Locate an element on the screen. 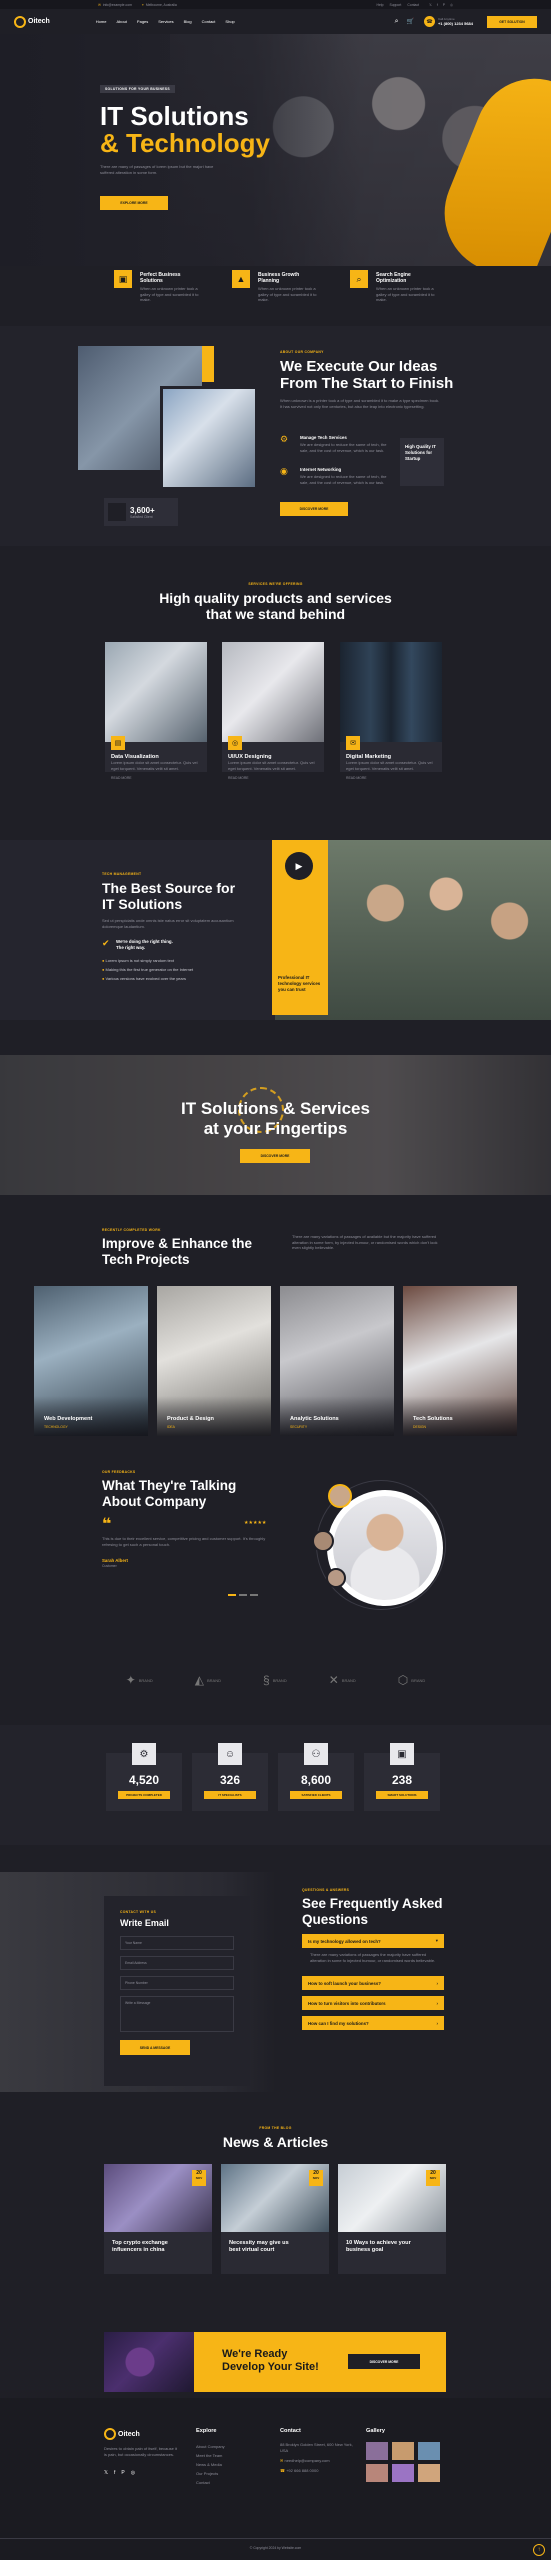  cart-icon: 🛒 is located at coordinates (409, 21).